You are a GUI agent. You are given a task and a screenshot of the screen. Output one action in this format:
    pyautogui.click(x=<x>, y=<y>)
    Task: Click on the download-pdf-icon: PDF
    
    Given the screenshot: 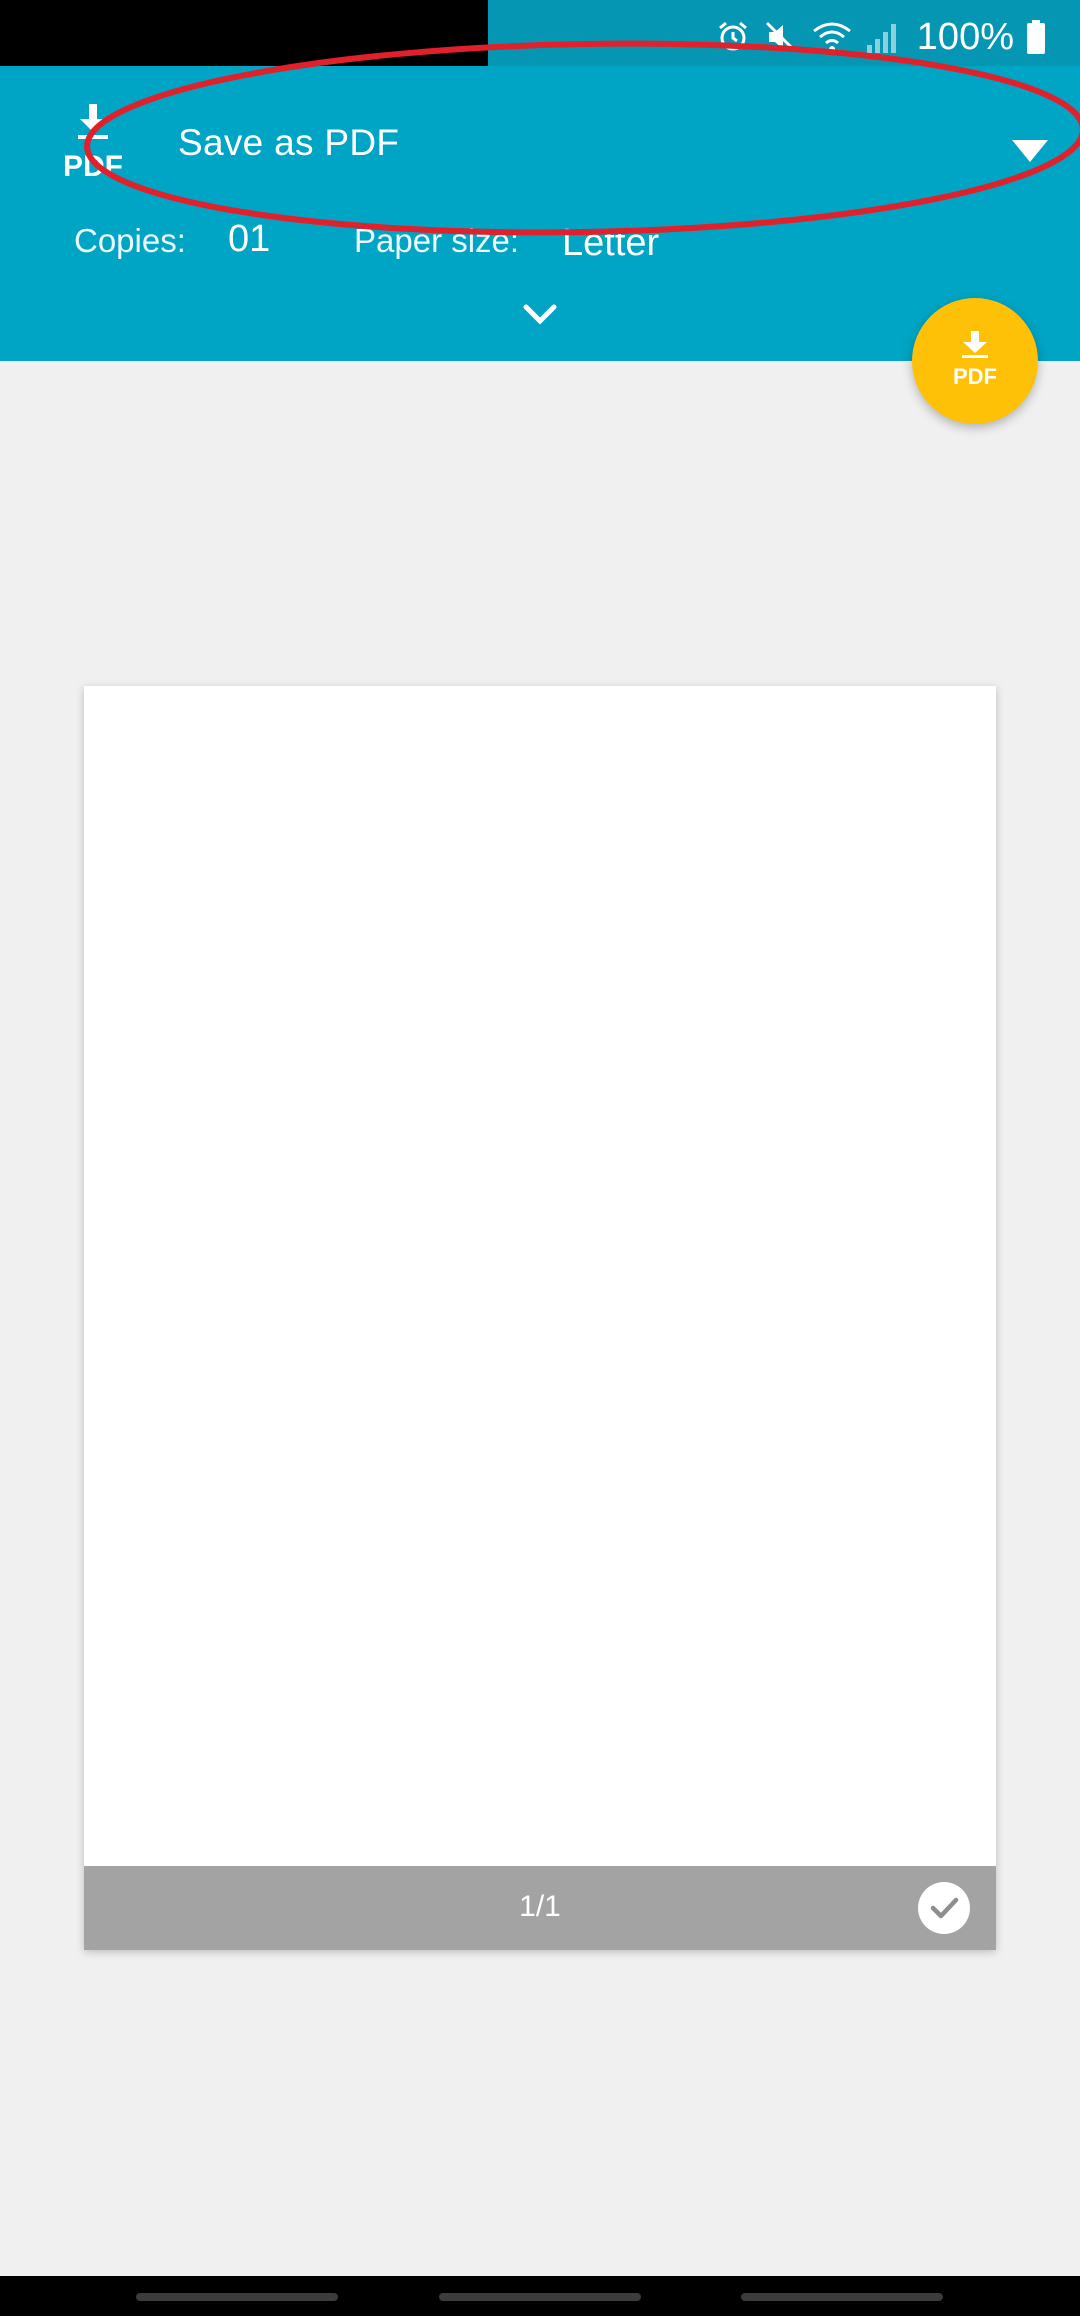 What is the action you would take?
    pyautogui.click(x=975, y=360)
    